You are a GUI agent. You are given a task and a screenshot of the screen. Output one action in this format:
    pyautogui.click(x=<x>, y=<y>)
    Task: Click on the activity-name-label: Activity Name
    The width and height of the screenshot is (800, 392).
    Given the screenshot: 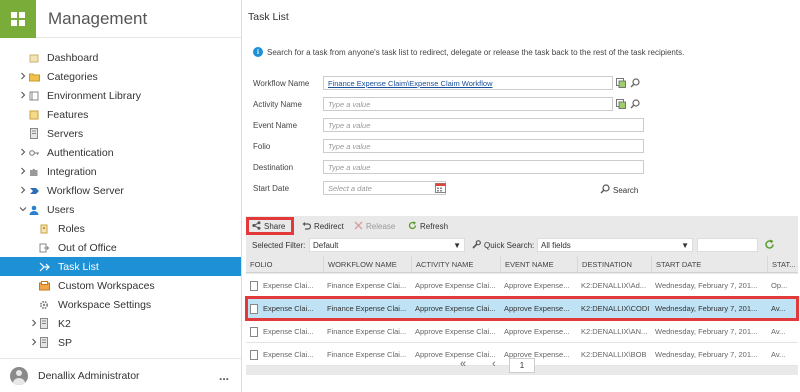 What is the action you would take?
    pyautogui.click(x=277, y=104)
    